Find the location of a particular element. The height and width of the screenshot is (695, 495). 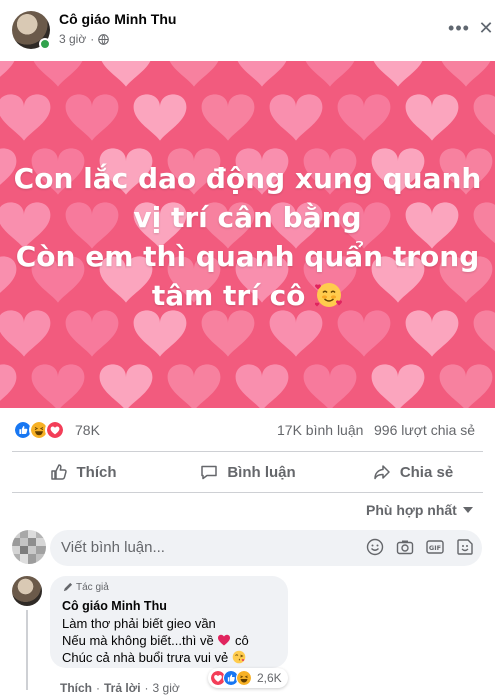

post-time: 3 giờ is located at coordinates (72, 39).